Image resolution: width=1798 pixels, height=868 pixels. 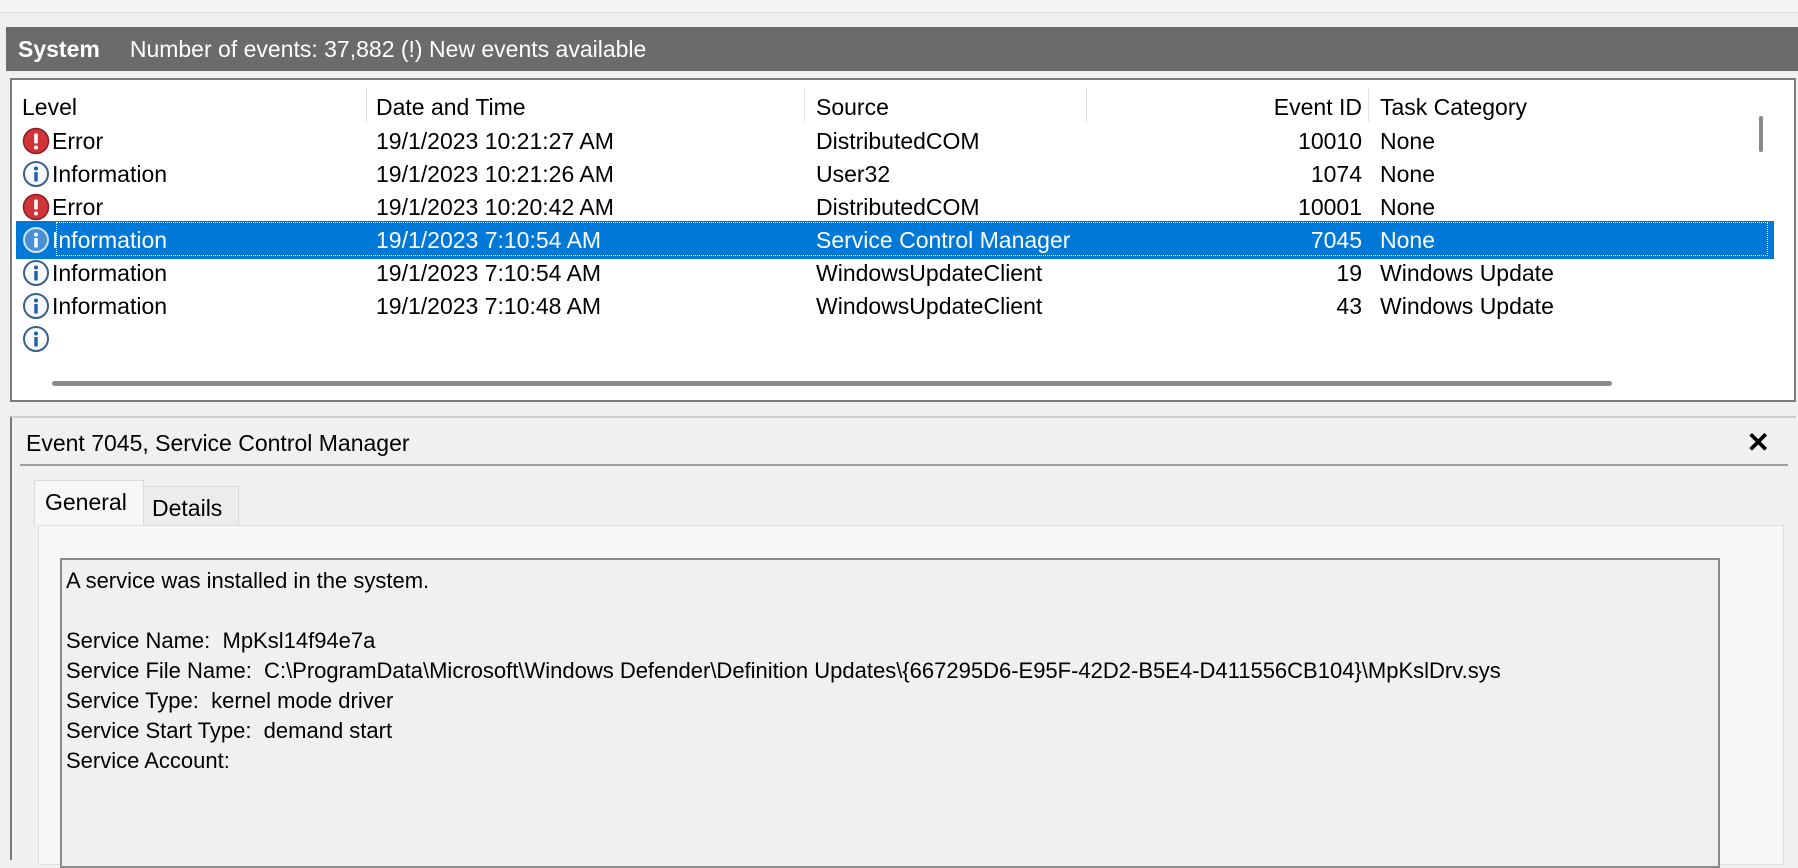 I want to click on column-header-event-id: Event ID, so click(x=1318, y=107).